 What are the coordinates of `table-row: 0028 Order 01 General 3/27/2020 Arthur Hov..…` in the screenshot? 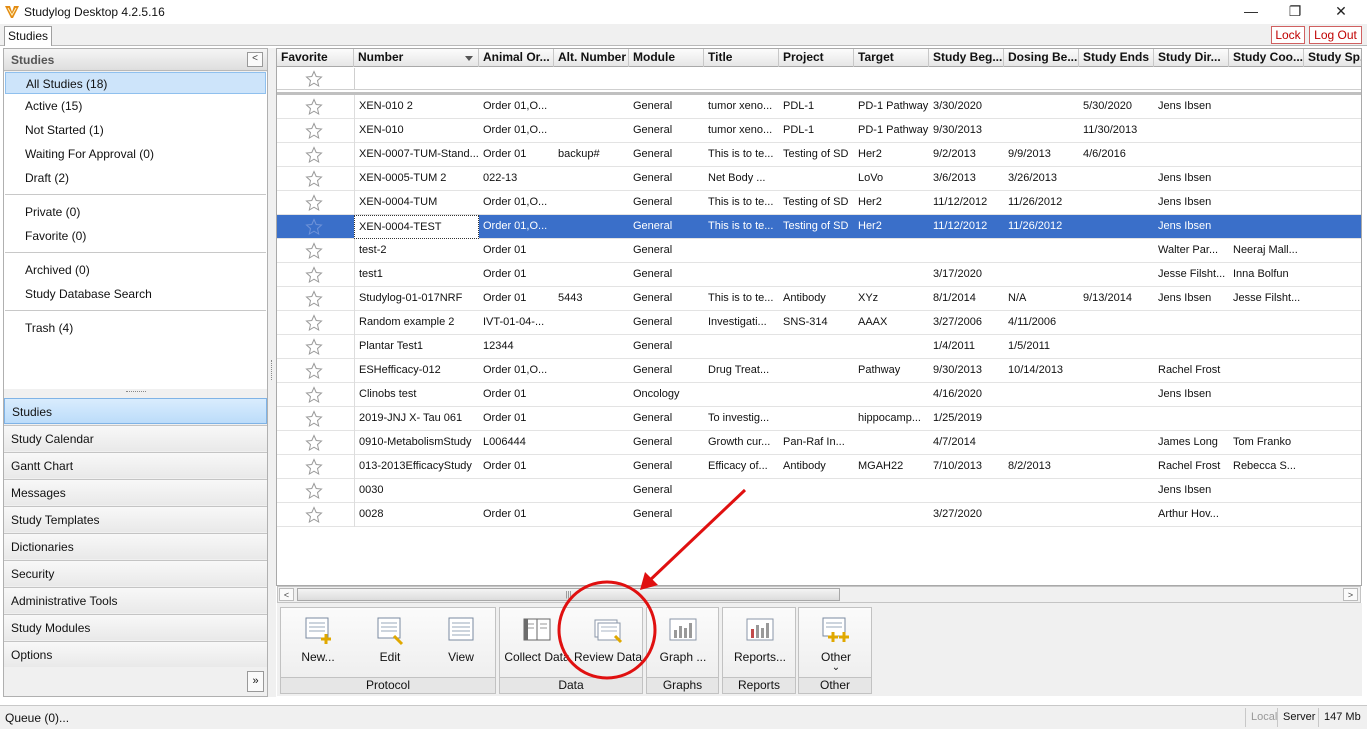 It's located at (819, 515).